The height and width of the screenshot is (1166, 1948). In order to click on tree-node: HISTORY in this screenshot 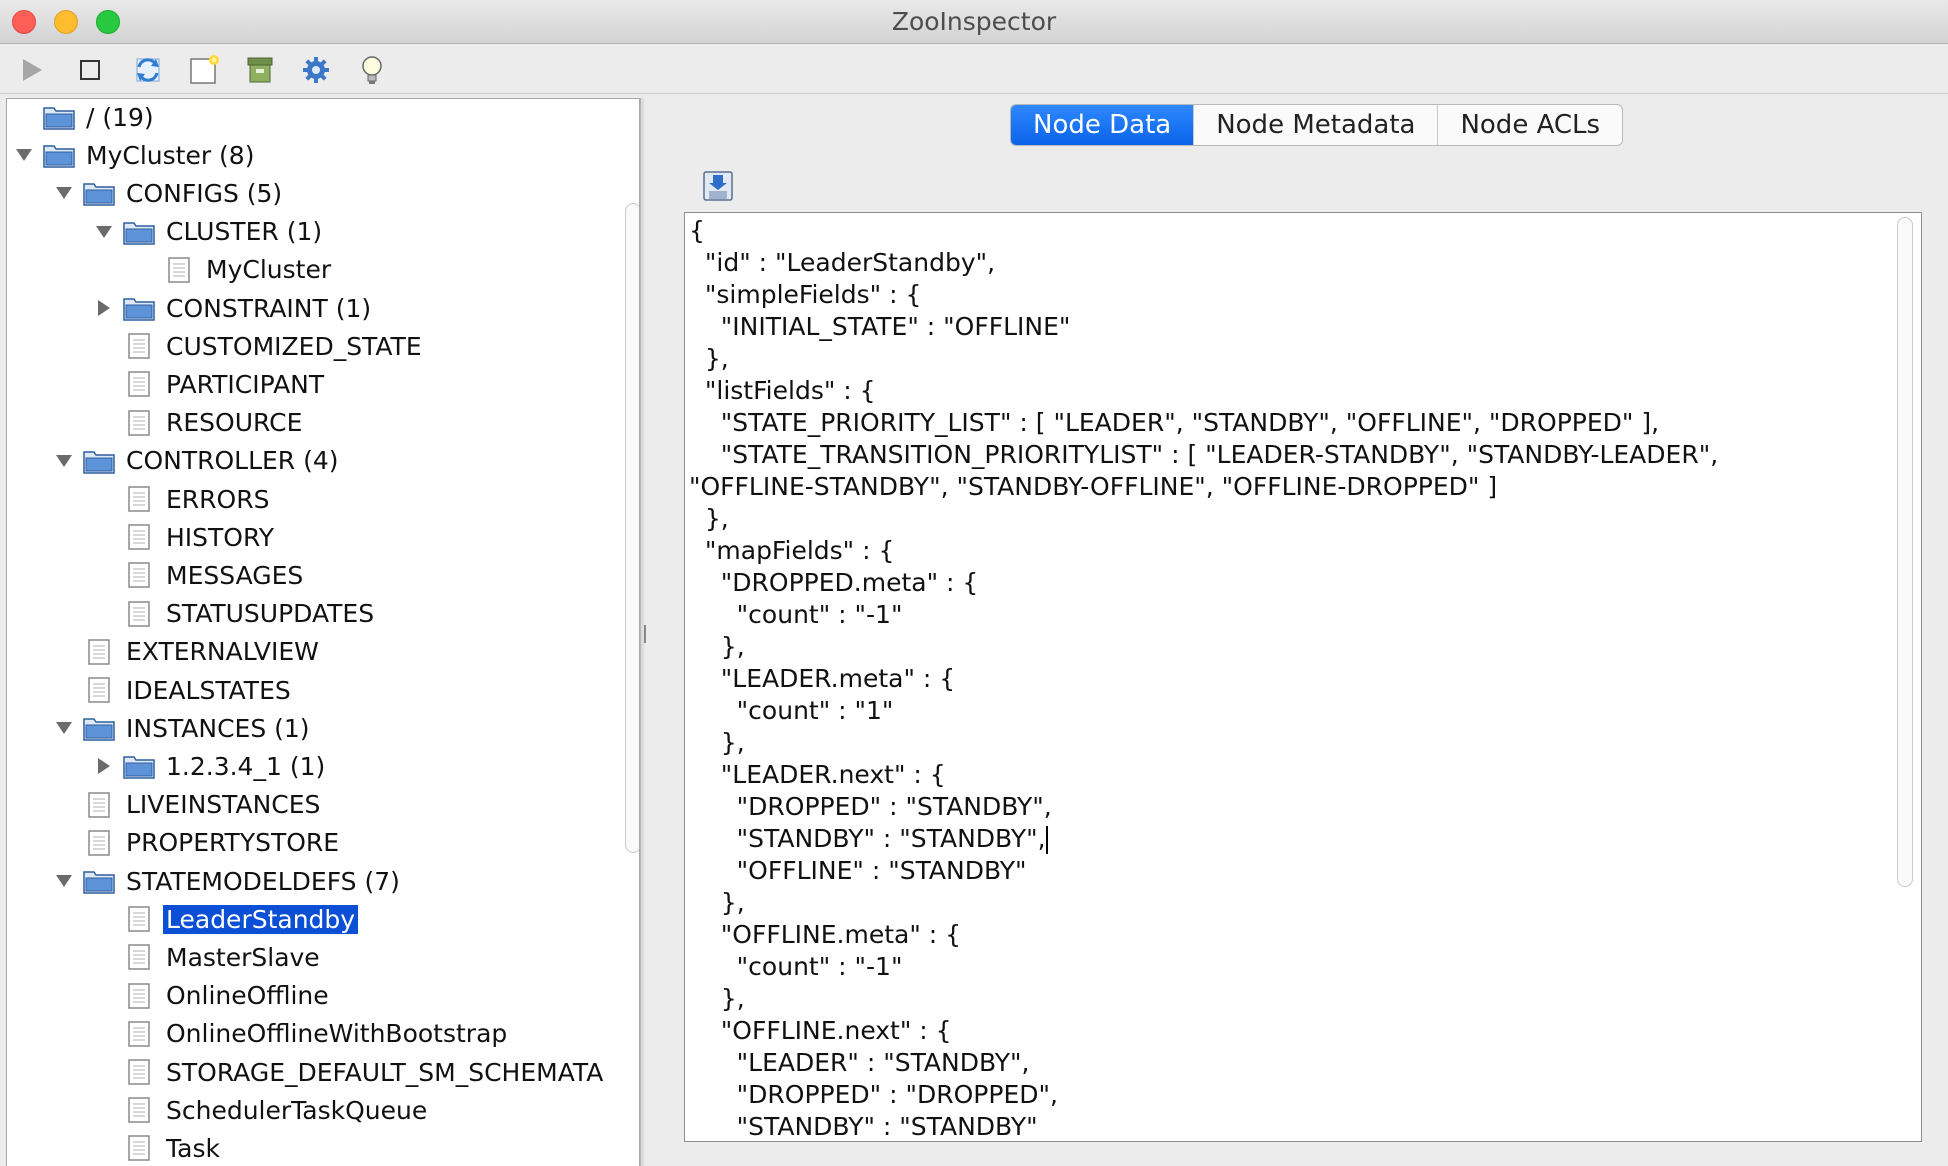, I will do `click(185, 537)`.